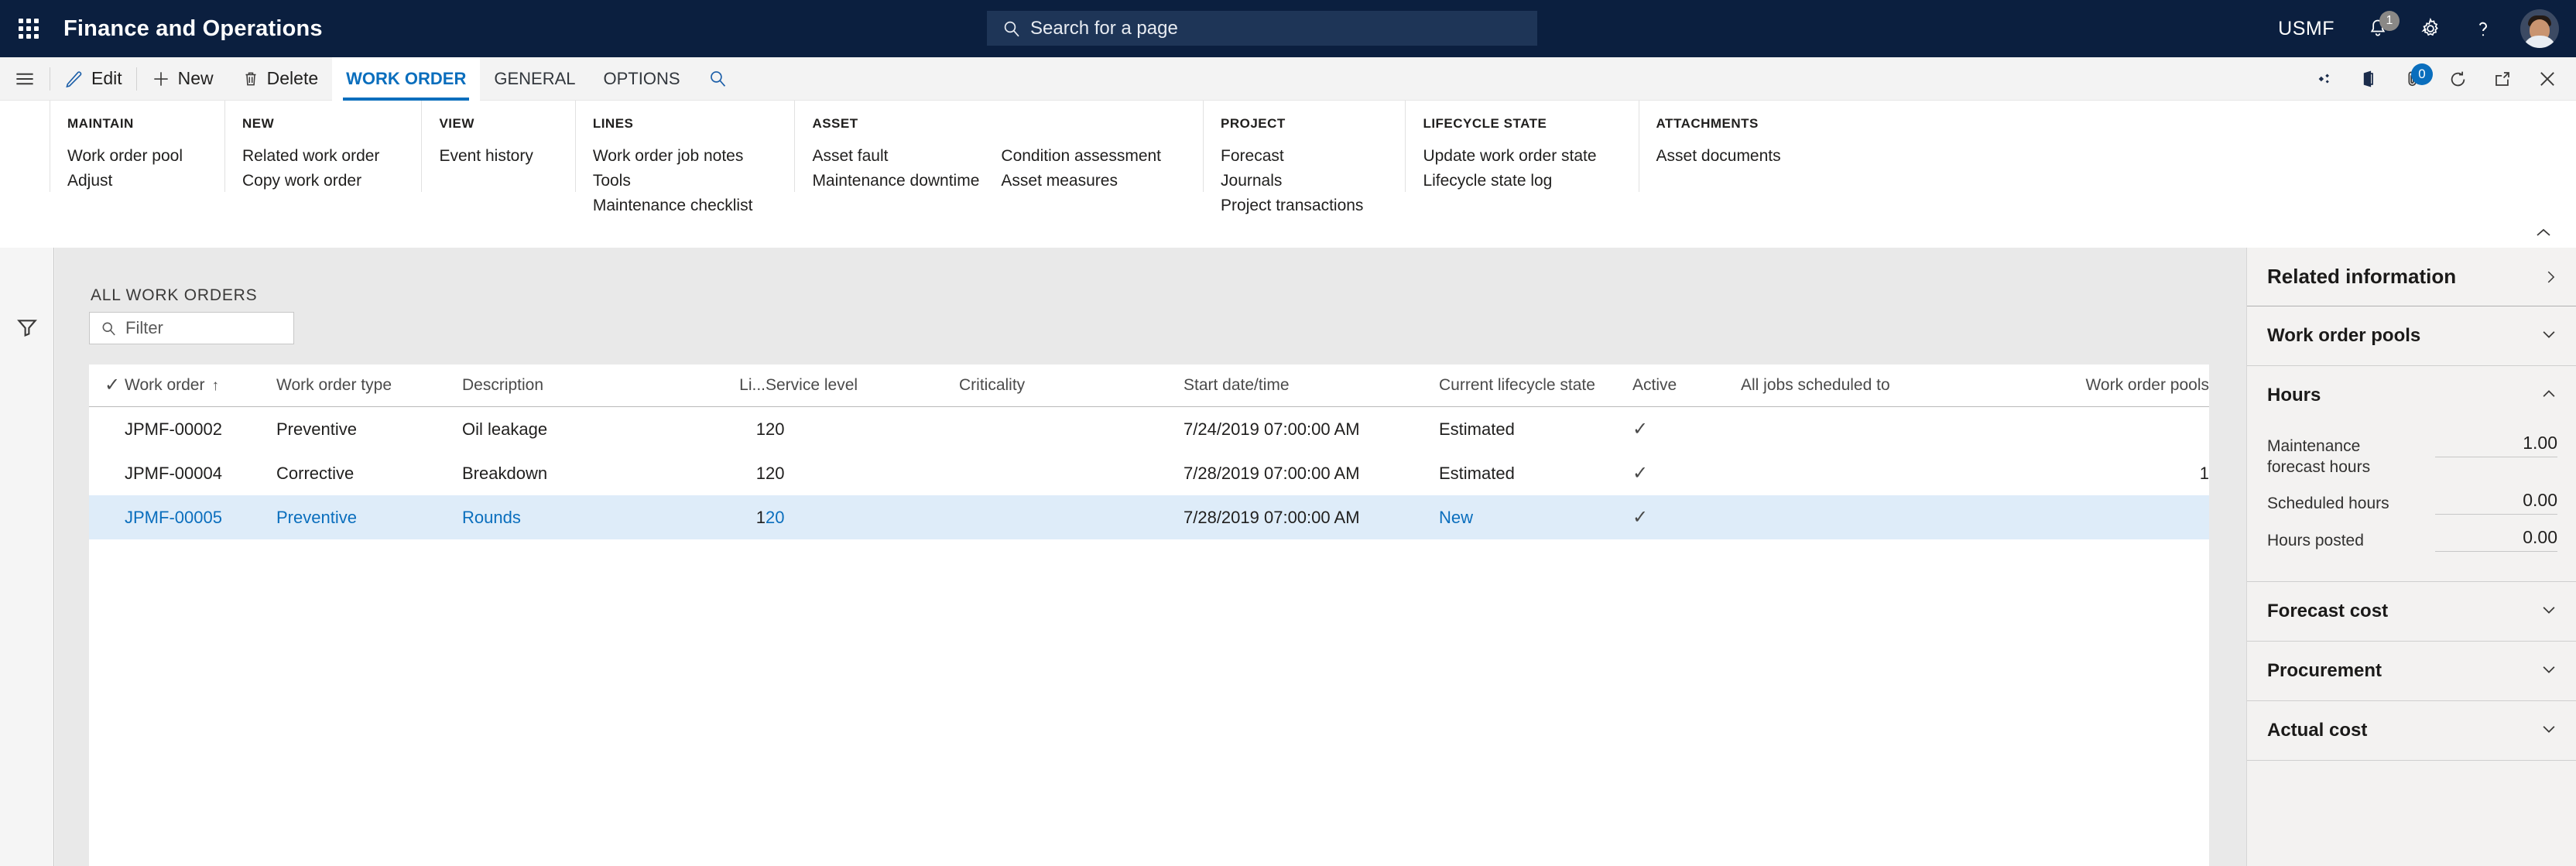 The width and height of the screenshot is (2576, 866). Describe the element at coordinates (1866, 430) in the screenshot. I see `cell-all-jobs-scheduled-to` at that location.